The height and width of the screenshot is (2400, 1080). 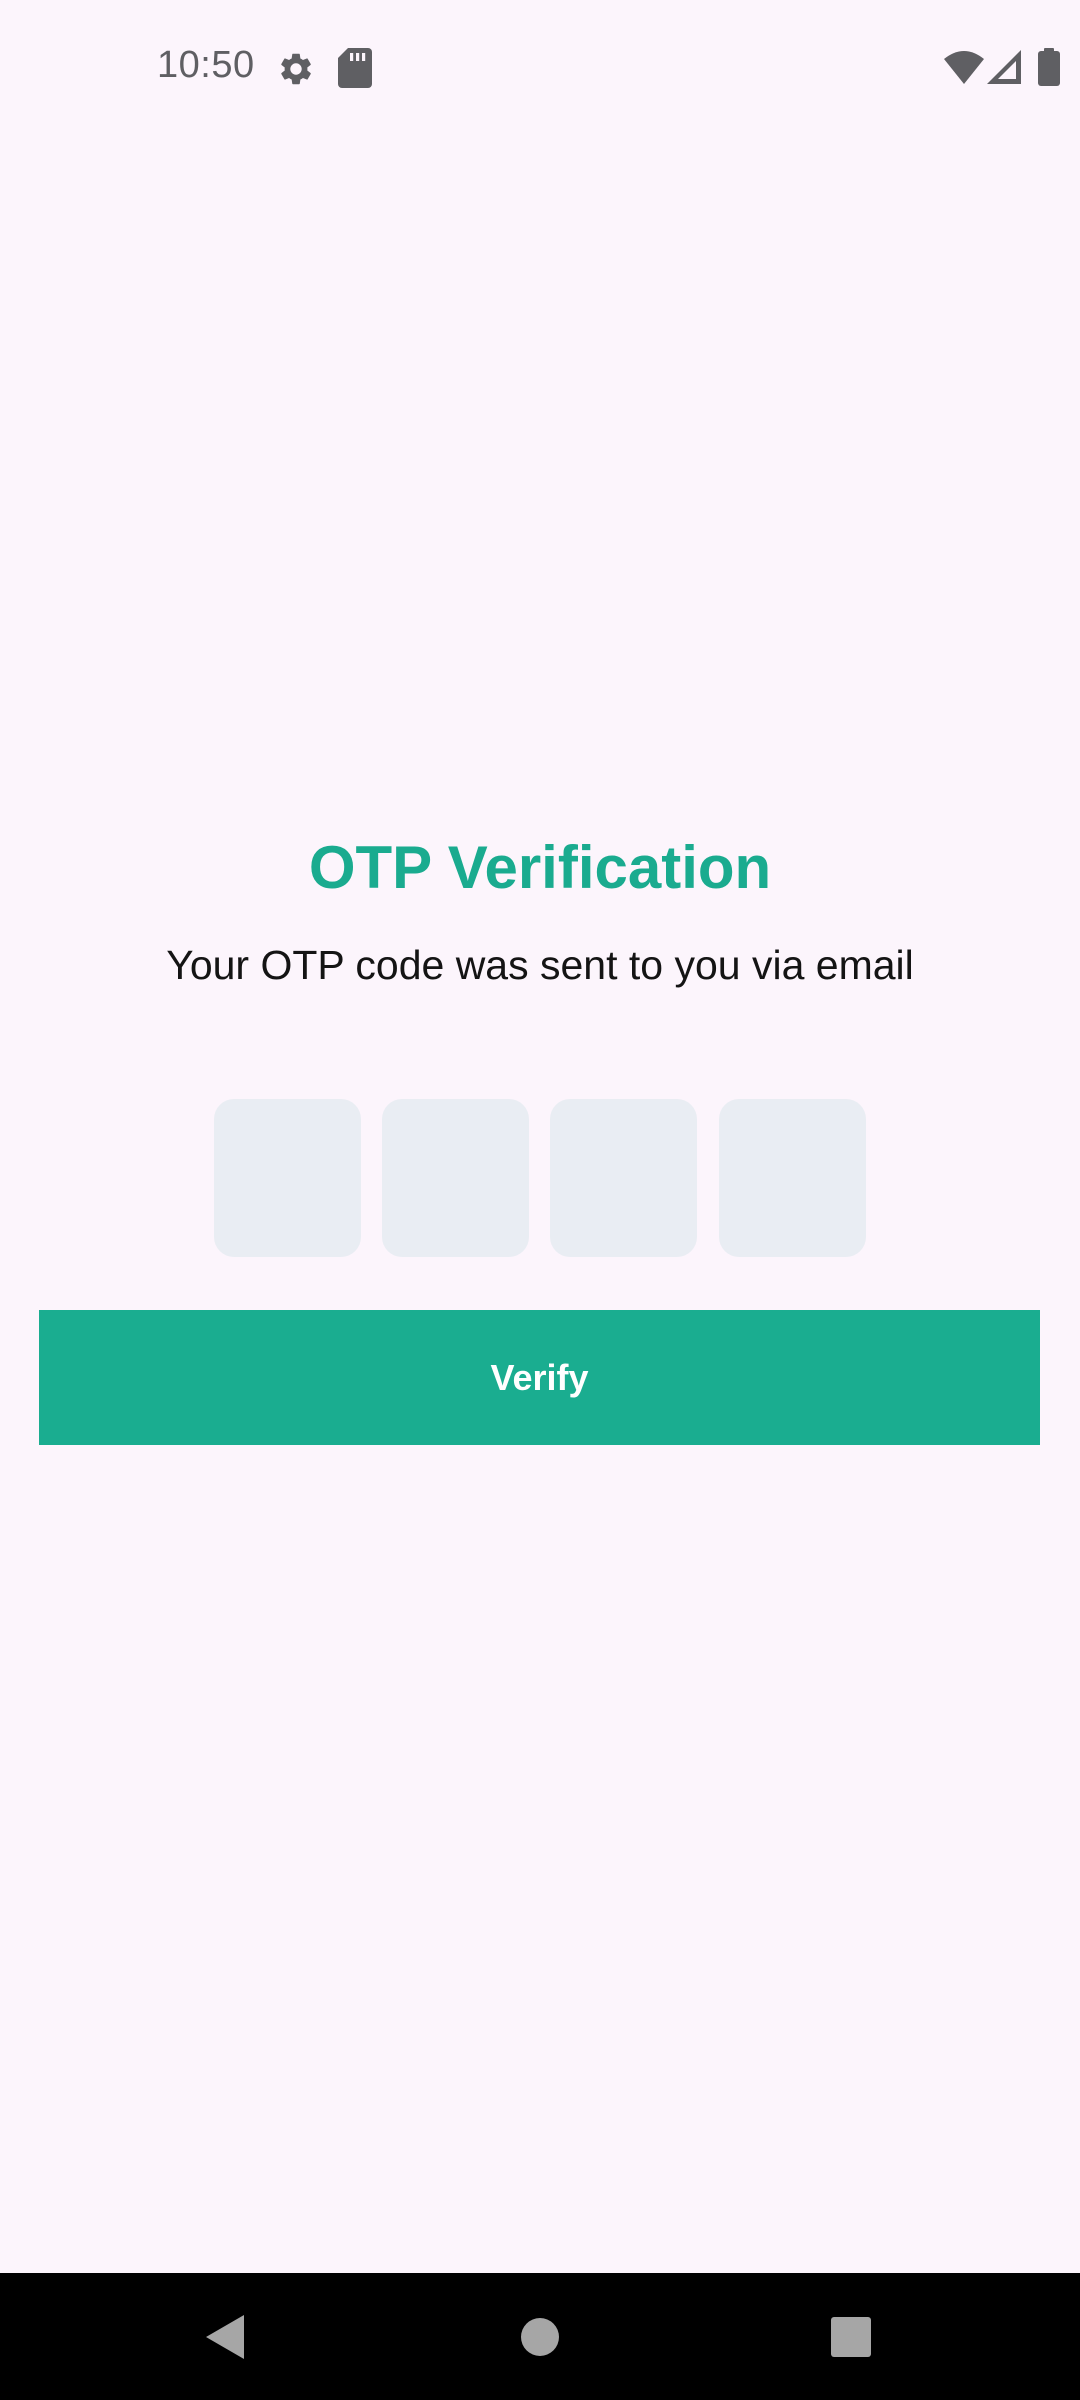 I want to click on sd-card-icon, so click(x=355, y=68).